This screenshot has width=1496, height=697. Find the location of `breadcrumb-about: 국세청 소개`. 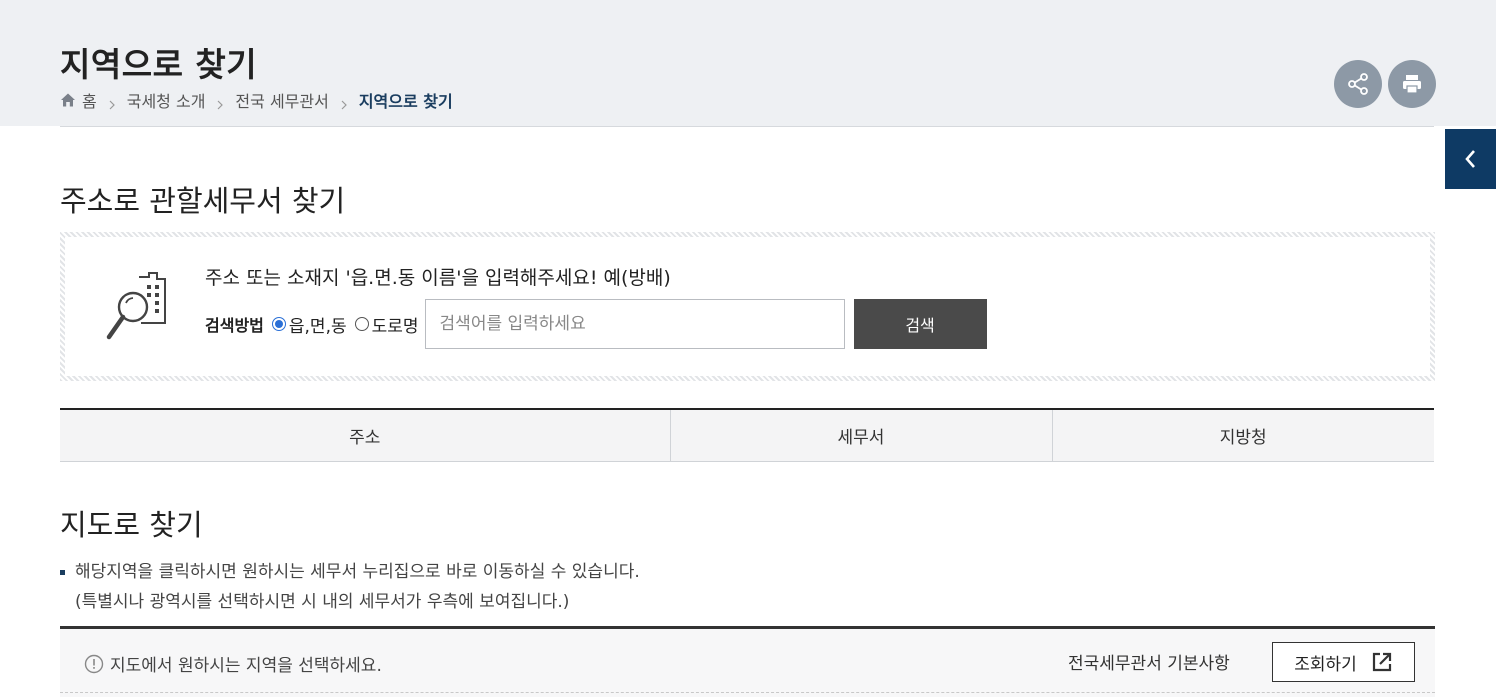

breadcrumb-about: 국세청 소개 is located at coordinates (166, 100).